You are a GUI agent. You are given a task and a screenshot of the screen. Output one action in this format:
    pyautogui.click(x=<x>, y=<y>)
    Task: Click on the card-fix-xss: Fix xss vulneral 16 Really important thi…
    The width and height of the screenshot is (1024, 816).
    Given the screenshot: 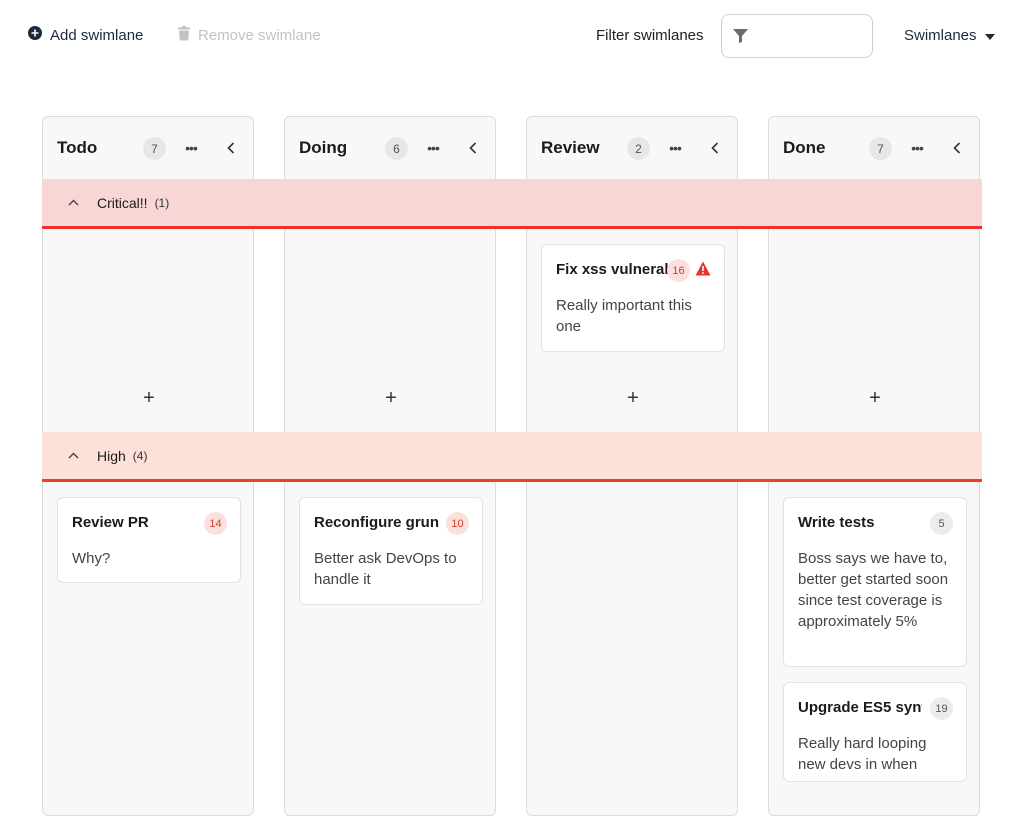 What is the action you would take?
    pyautogui.click(x=633, y=298)
    